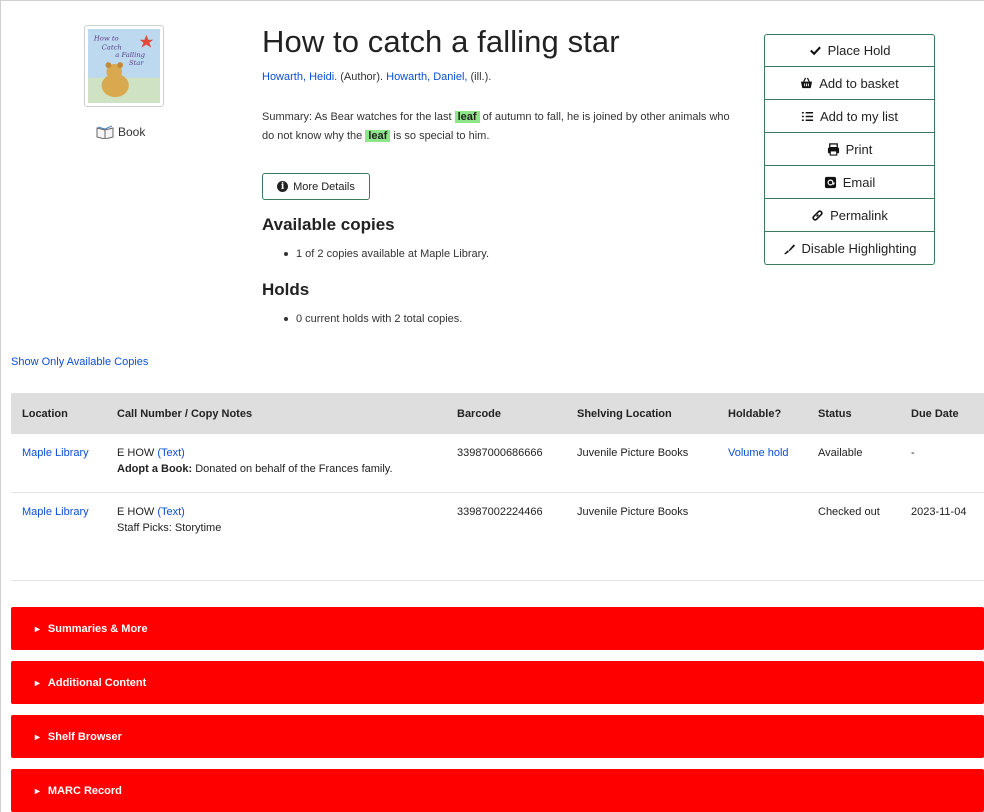  Describe the element at coordinates (497, 682) in the screenshot. I see `section-additional-content: ► Additional Content` at that location.